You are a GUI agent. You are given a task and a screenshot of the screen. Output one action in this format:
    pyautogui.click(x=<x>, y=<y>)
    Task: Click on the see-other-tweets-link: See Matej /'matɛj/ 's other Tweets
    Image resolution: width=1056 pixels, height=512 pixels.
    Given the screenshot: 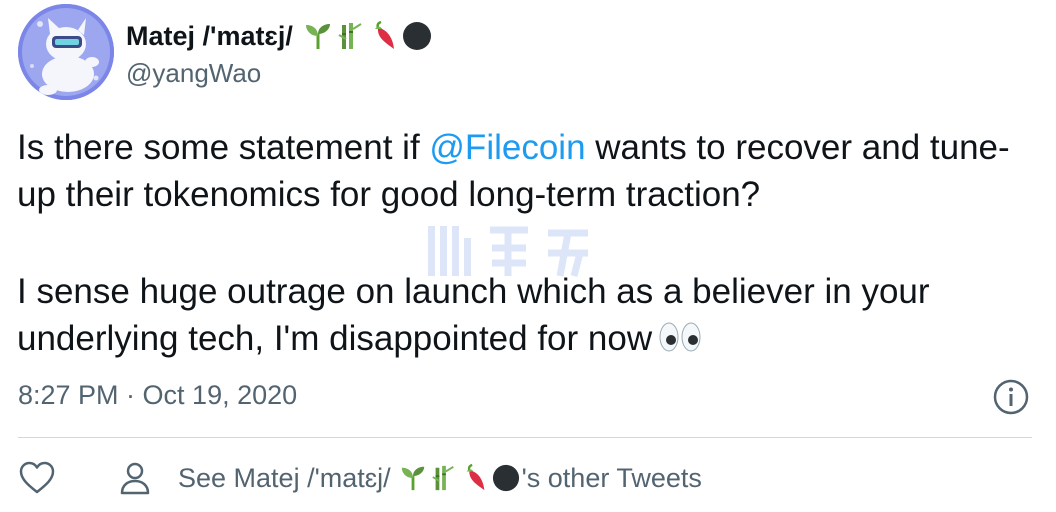 What is the action you would take?
    pyautogui.click(x=410, y=478)
    